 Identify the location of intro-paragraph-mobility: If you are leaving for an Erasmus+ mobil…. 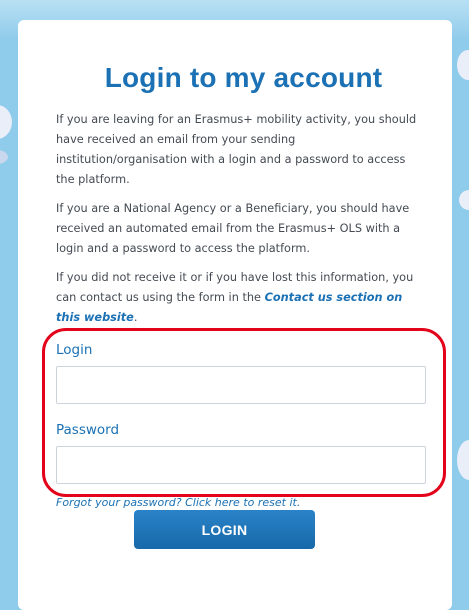
(236, 149).